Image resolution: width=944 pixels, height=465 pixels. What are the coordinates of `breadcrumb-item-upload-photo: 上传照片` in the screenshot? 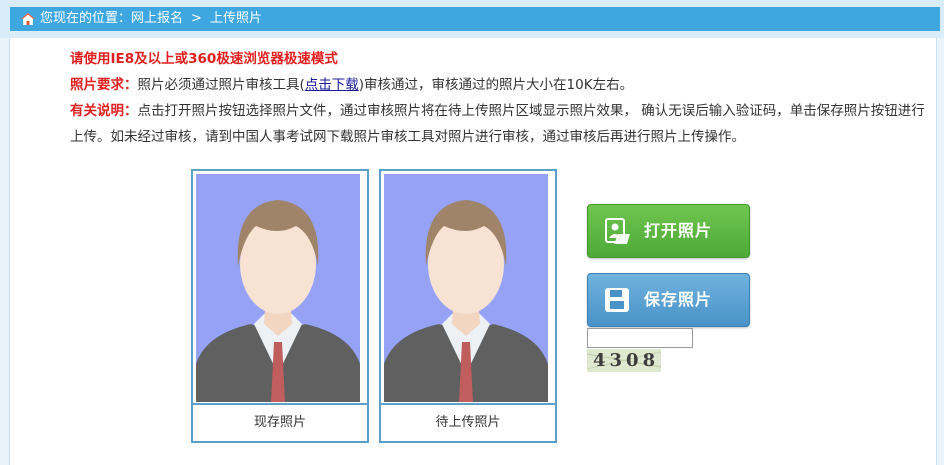 It's located at (235, 18).